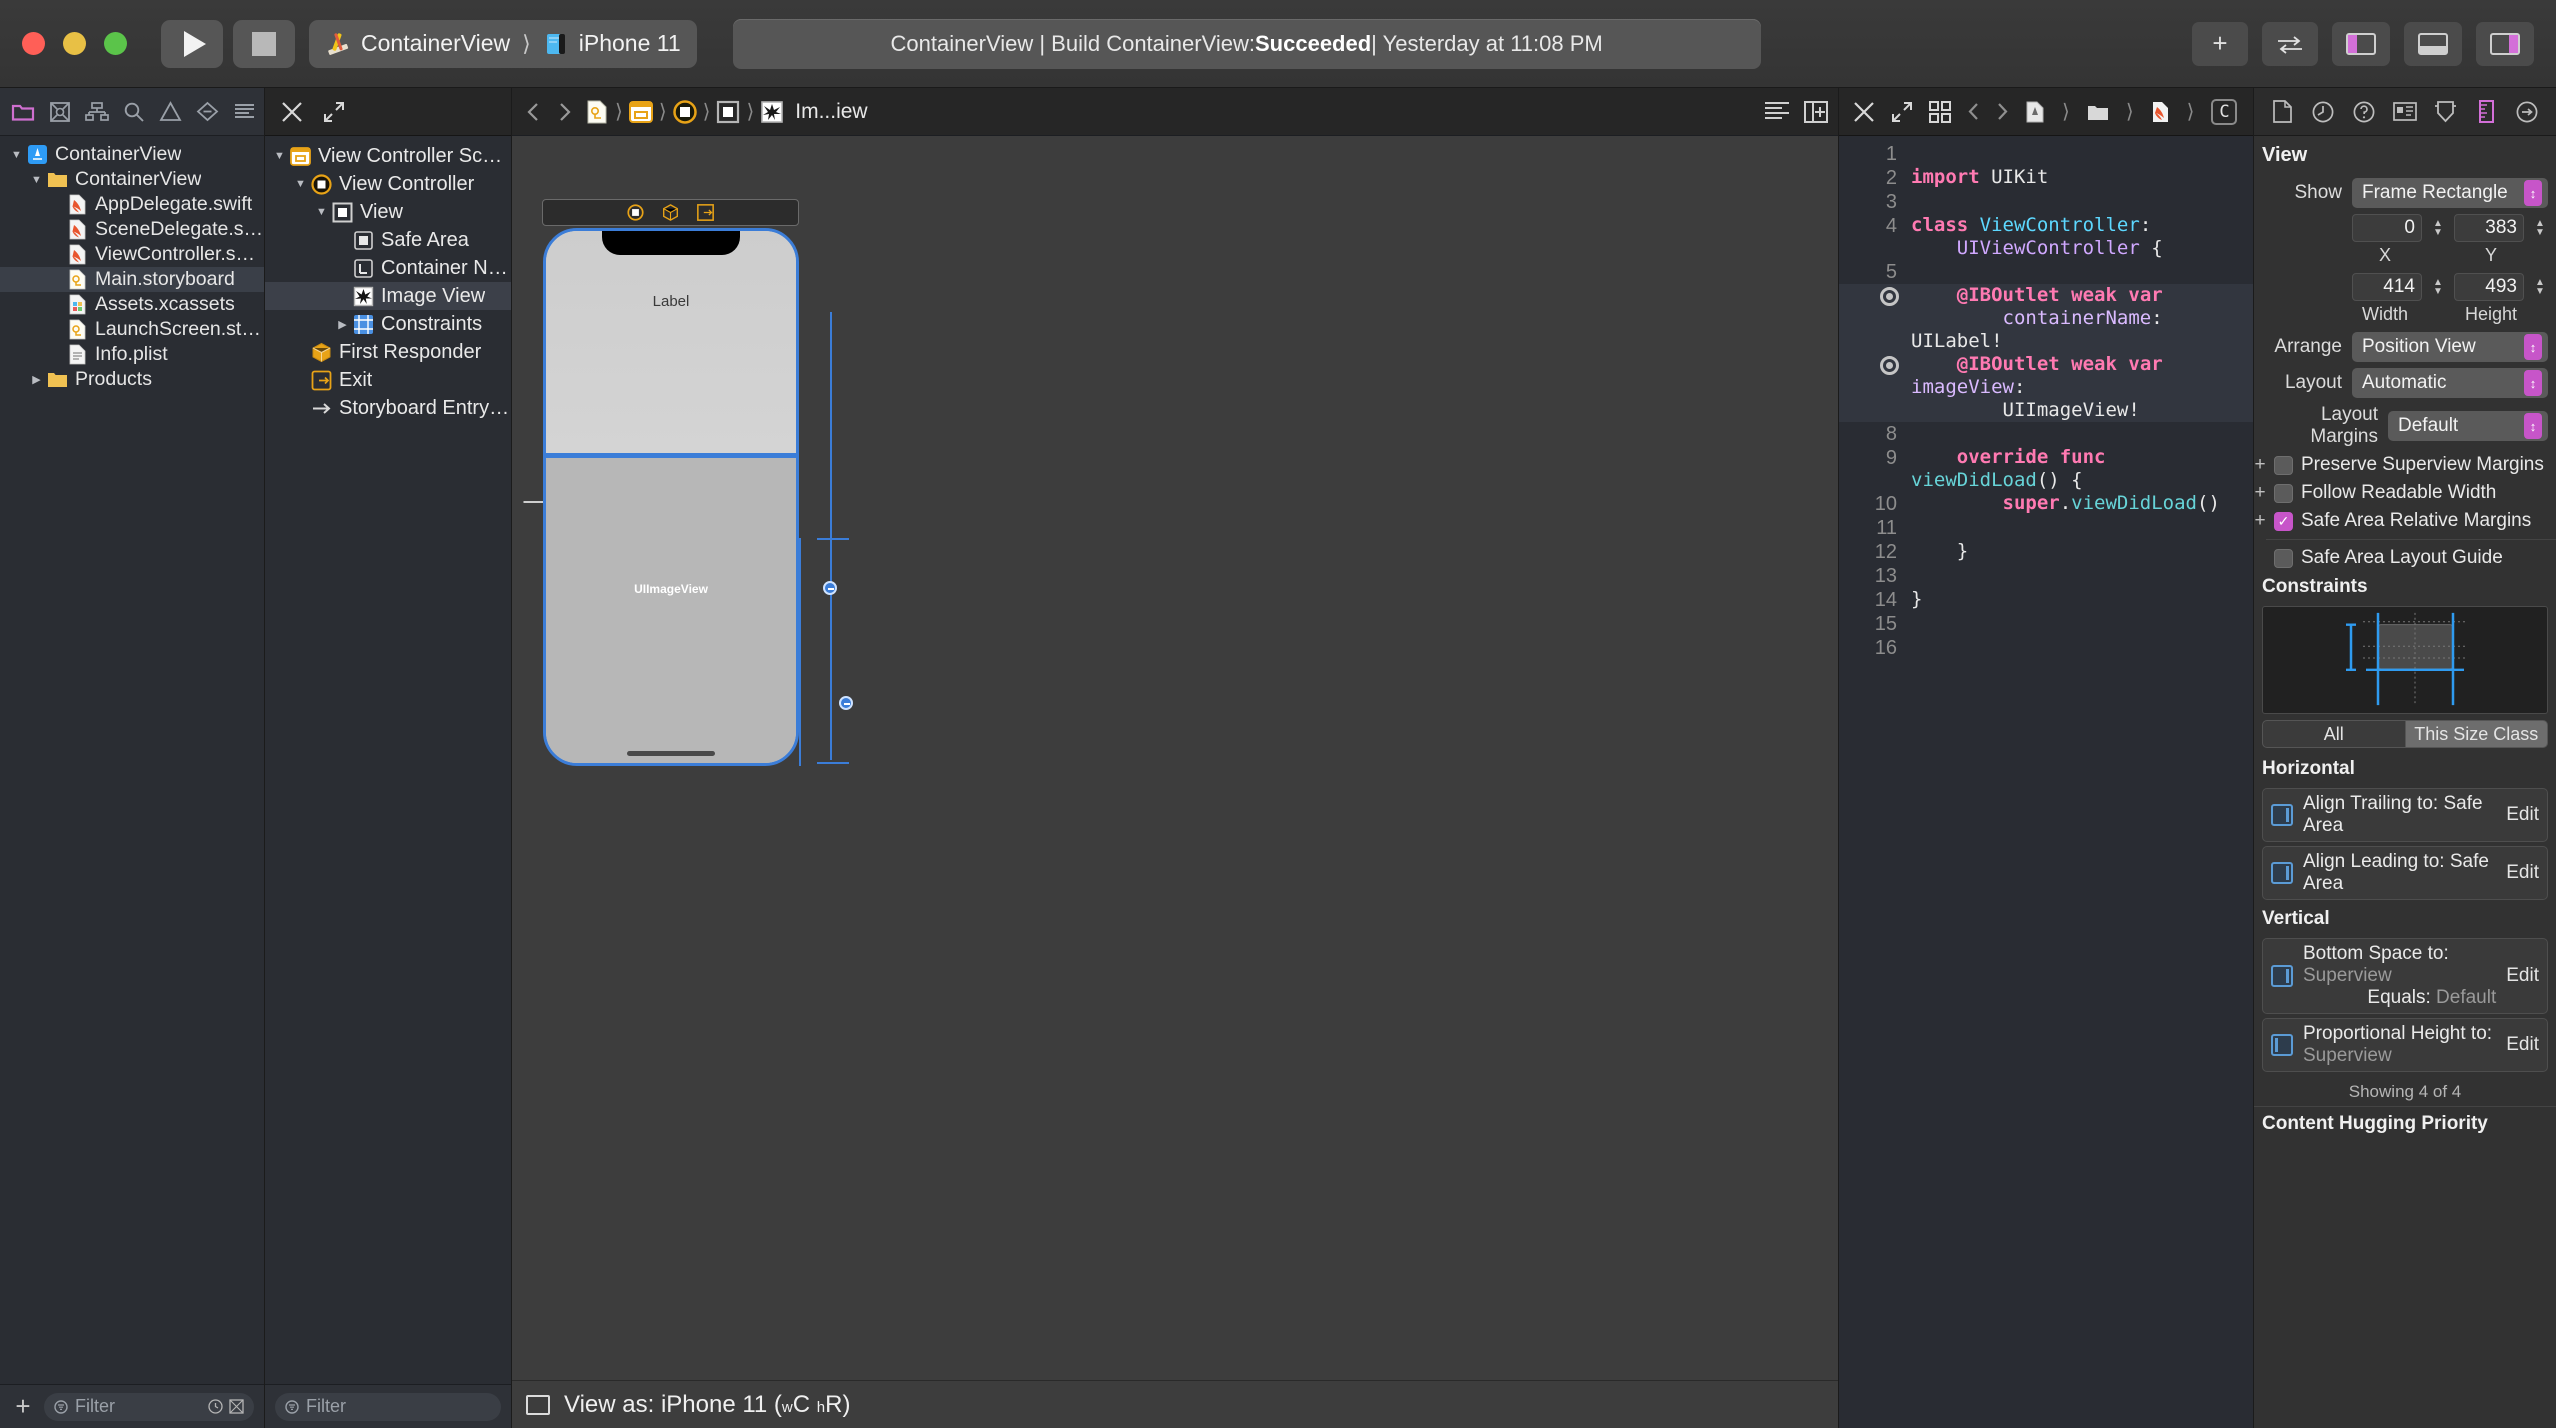  Describe the element at coordinates (2046, 576) in the screenshot. I see `code-line: 13` at that location.